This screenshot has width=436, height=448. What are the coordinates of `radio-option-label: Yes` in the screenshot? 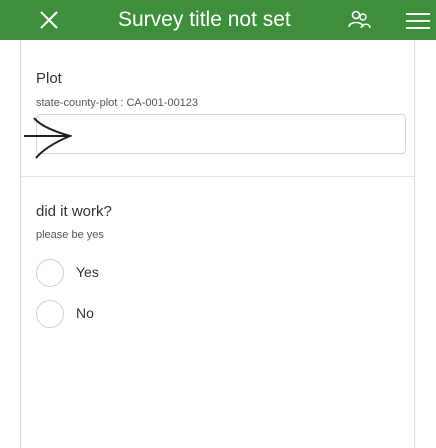 It's located at (87, 272).